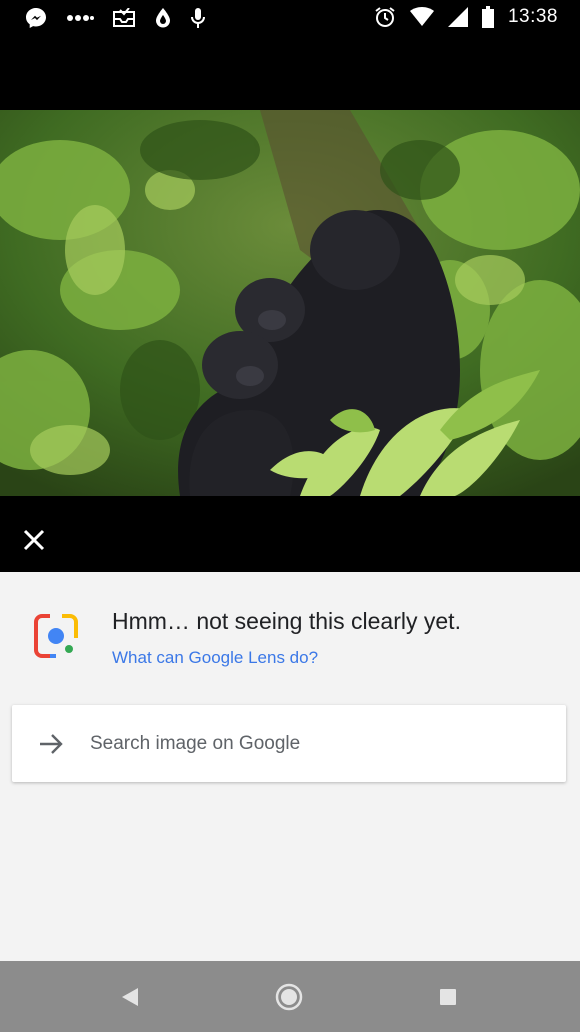 The image size is (580, 1032). Describe the element at coordinates (532, 16) in the screenshot. I see `clock-time: 13:38` at that location.